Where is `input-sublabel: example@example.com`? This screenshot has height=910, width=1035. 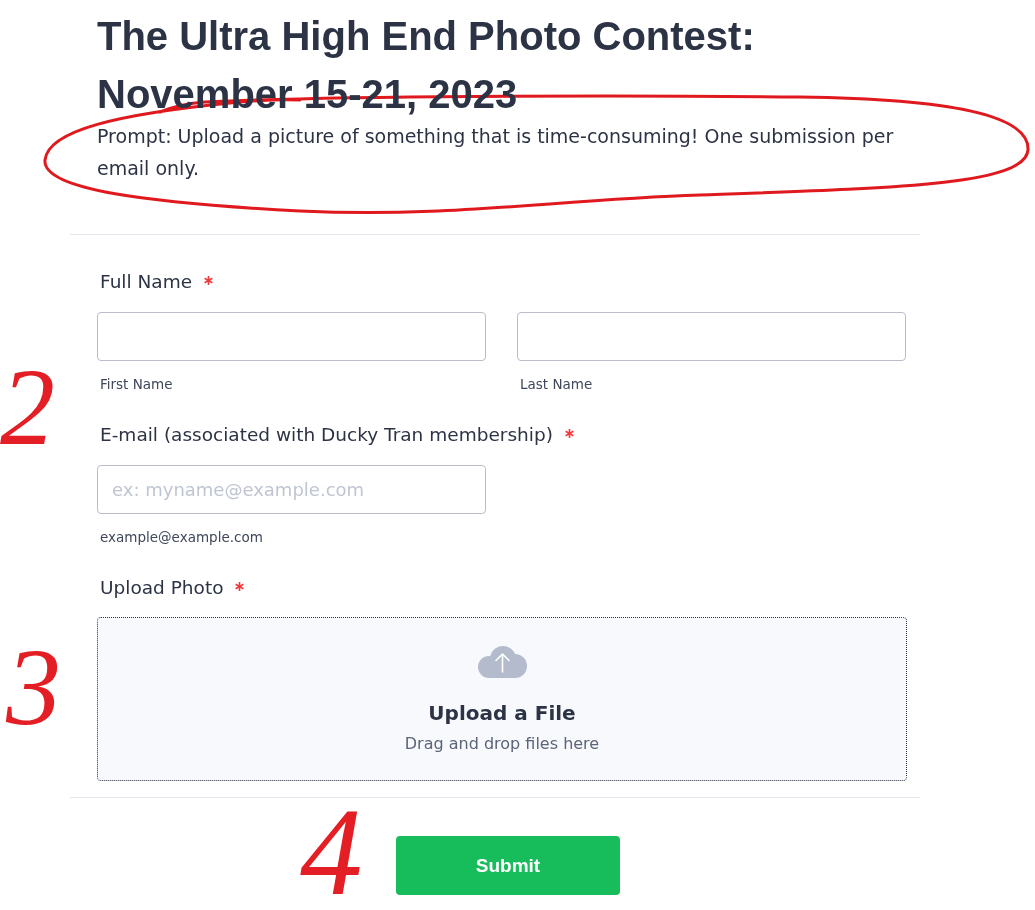
input-sublabel: example@example.com is located at coordinates (181, 537).